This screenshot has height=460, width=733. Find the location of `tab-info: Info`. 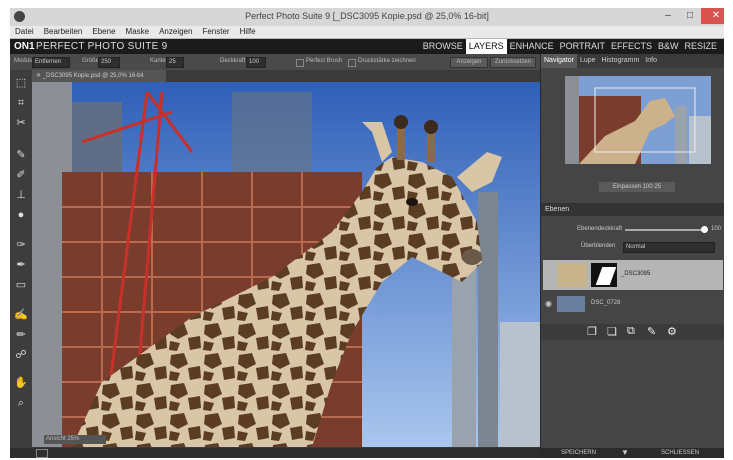

tab-info: Info is located at coordinates (651, 61).